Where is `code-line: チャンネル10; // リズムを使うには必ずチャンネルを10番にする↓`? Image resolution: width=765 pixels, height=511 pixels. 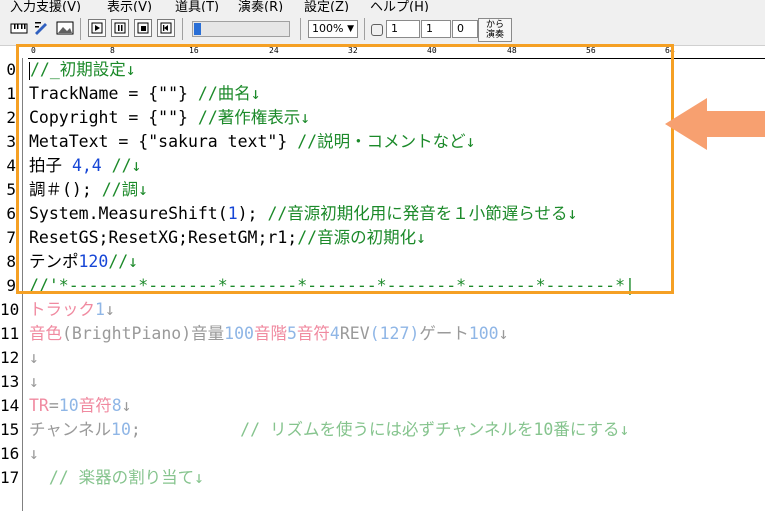 code-line: チャンネル10; // リズムを使うには必ずチャンネルを10番にする↓ is located at coordinates (397, 430).